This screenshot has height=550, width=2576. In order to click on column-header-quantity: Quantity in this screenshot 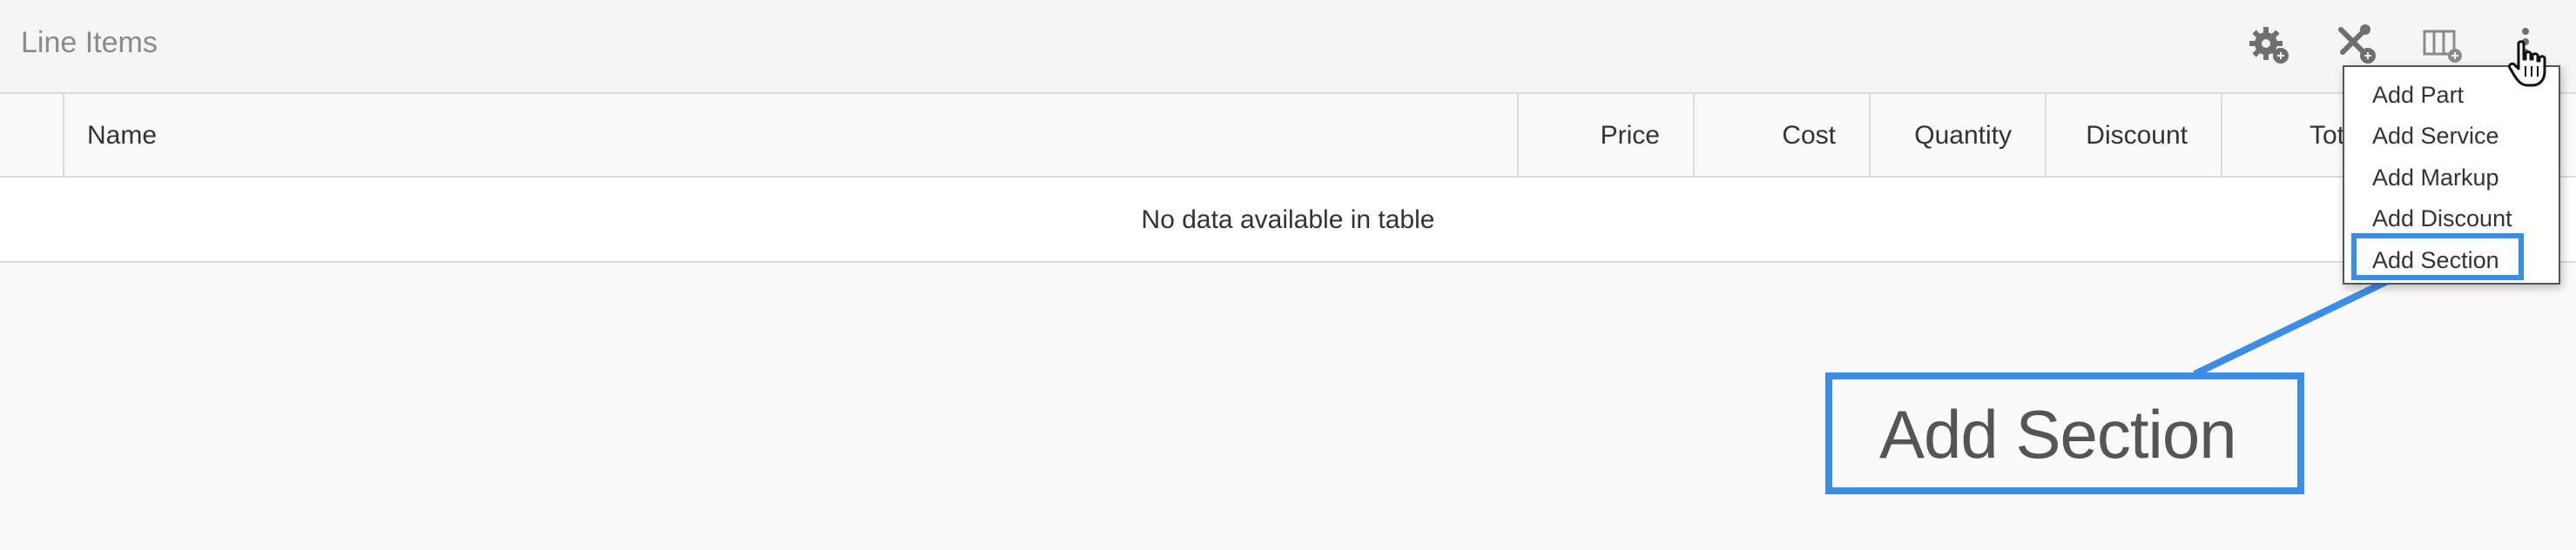, I will do `click(1957, 136)`.